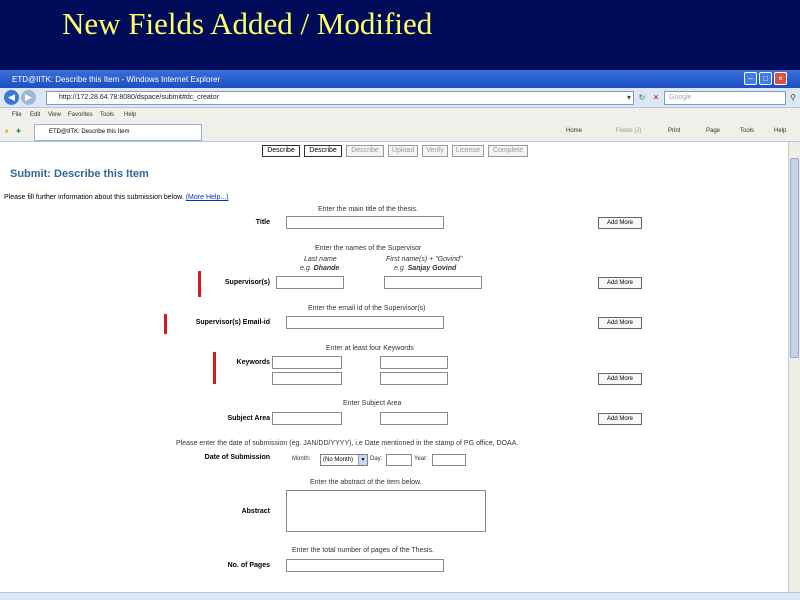 Image resolution: width=800 pixels, height=600 pixels. Describe the element at coordinates (574, 131) in the screenshot. I see `toolbar-home: Home` at that location.